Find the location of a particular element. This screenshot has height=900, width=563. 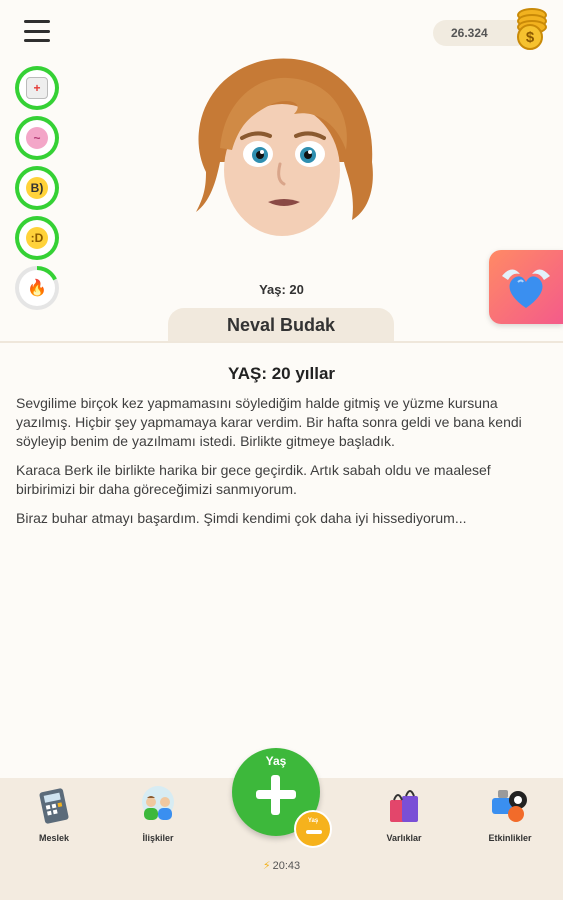

coin-stack-icon: $ is located at coordinates (531, 28).